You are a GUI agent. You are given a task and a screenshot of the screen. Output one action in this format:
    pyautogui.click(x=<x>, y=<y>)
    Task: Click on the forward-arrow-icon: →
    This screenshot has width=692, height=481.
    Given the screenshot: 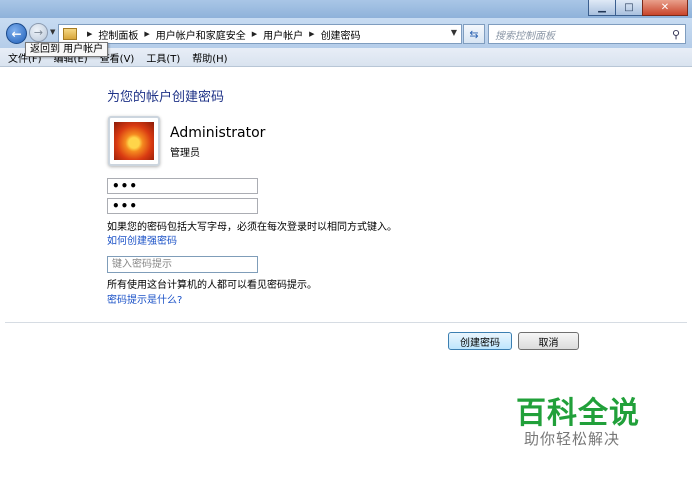 What is the action you would take?
    pyautogui.click(x=38, y=32)
    